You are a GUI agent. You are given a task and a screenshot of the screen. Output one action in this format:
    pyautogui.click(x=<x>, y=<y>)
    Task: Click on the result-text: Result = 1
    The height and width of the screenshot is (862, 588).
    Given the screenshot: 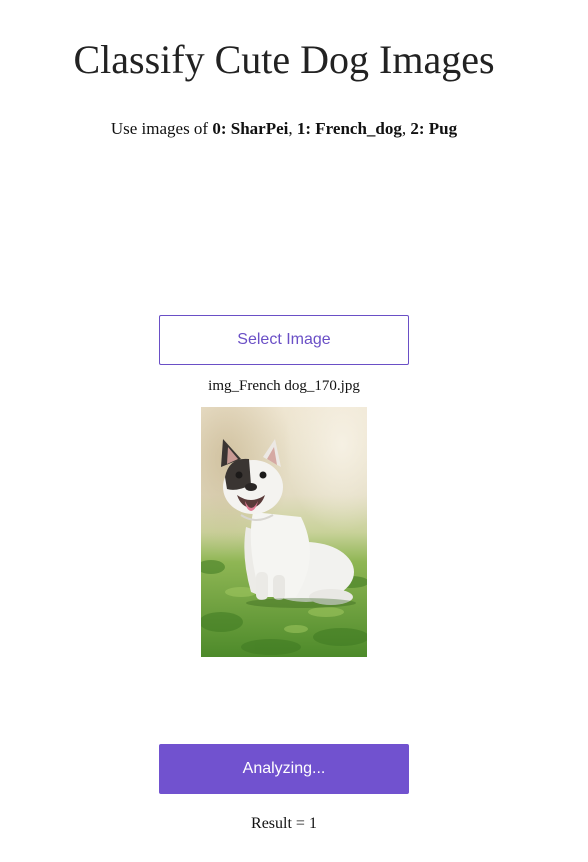 What is the action you would take?
    pyautogui.click(x=284, y=823)
    